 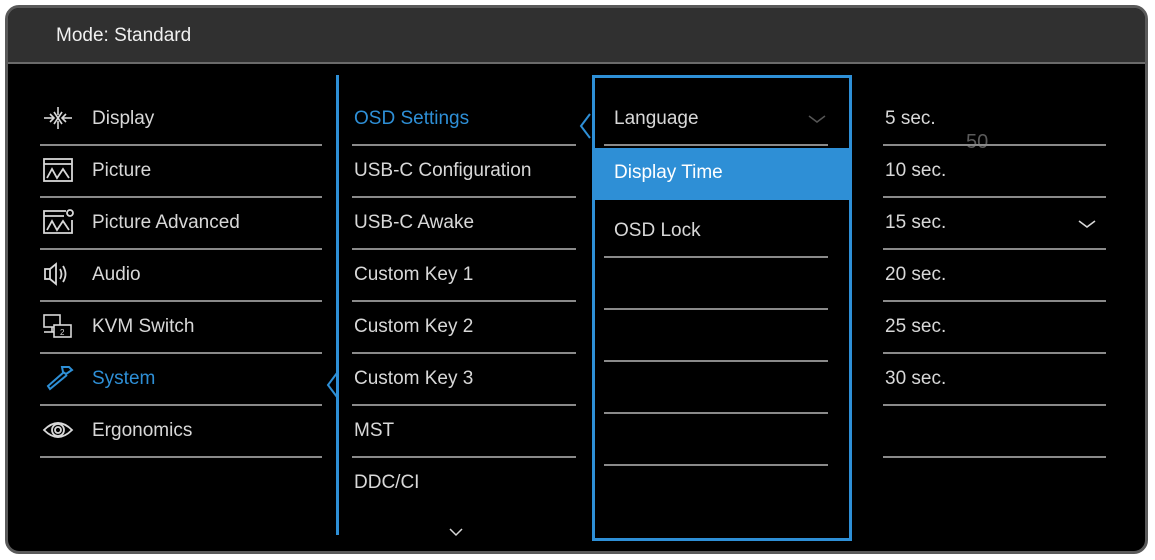 I want to click on picture-icon, so click(x=58, y=170).